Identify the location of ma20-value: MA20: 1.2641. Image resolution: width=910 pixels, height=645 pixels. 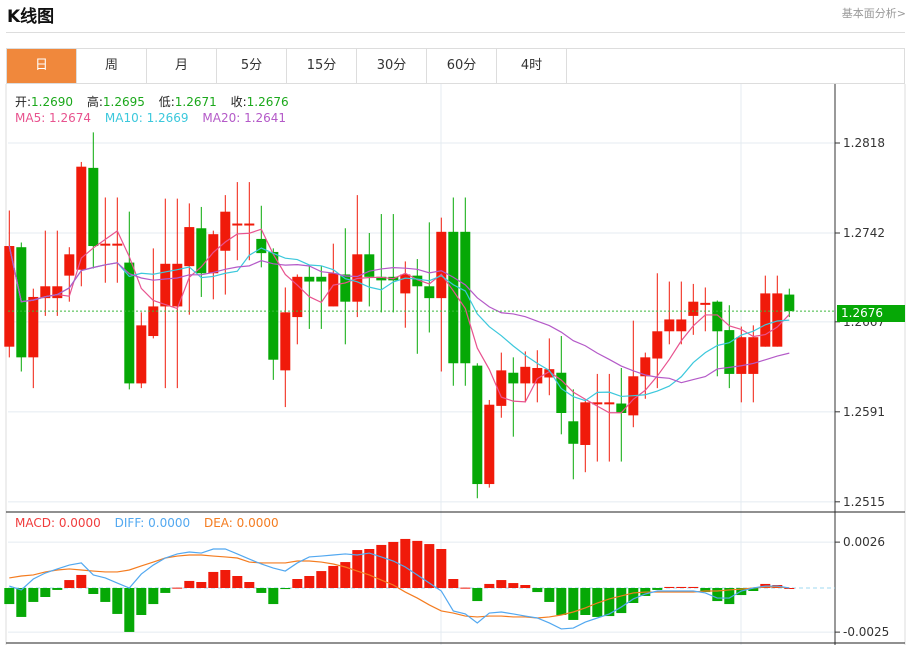
(244, 118).